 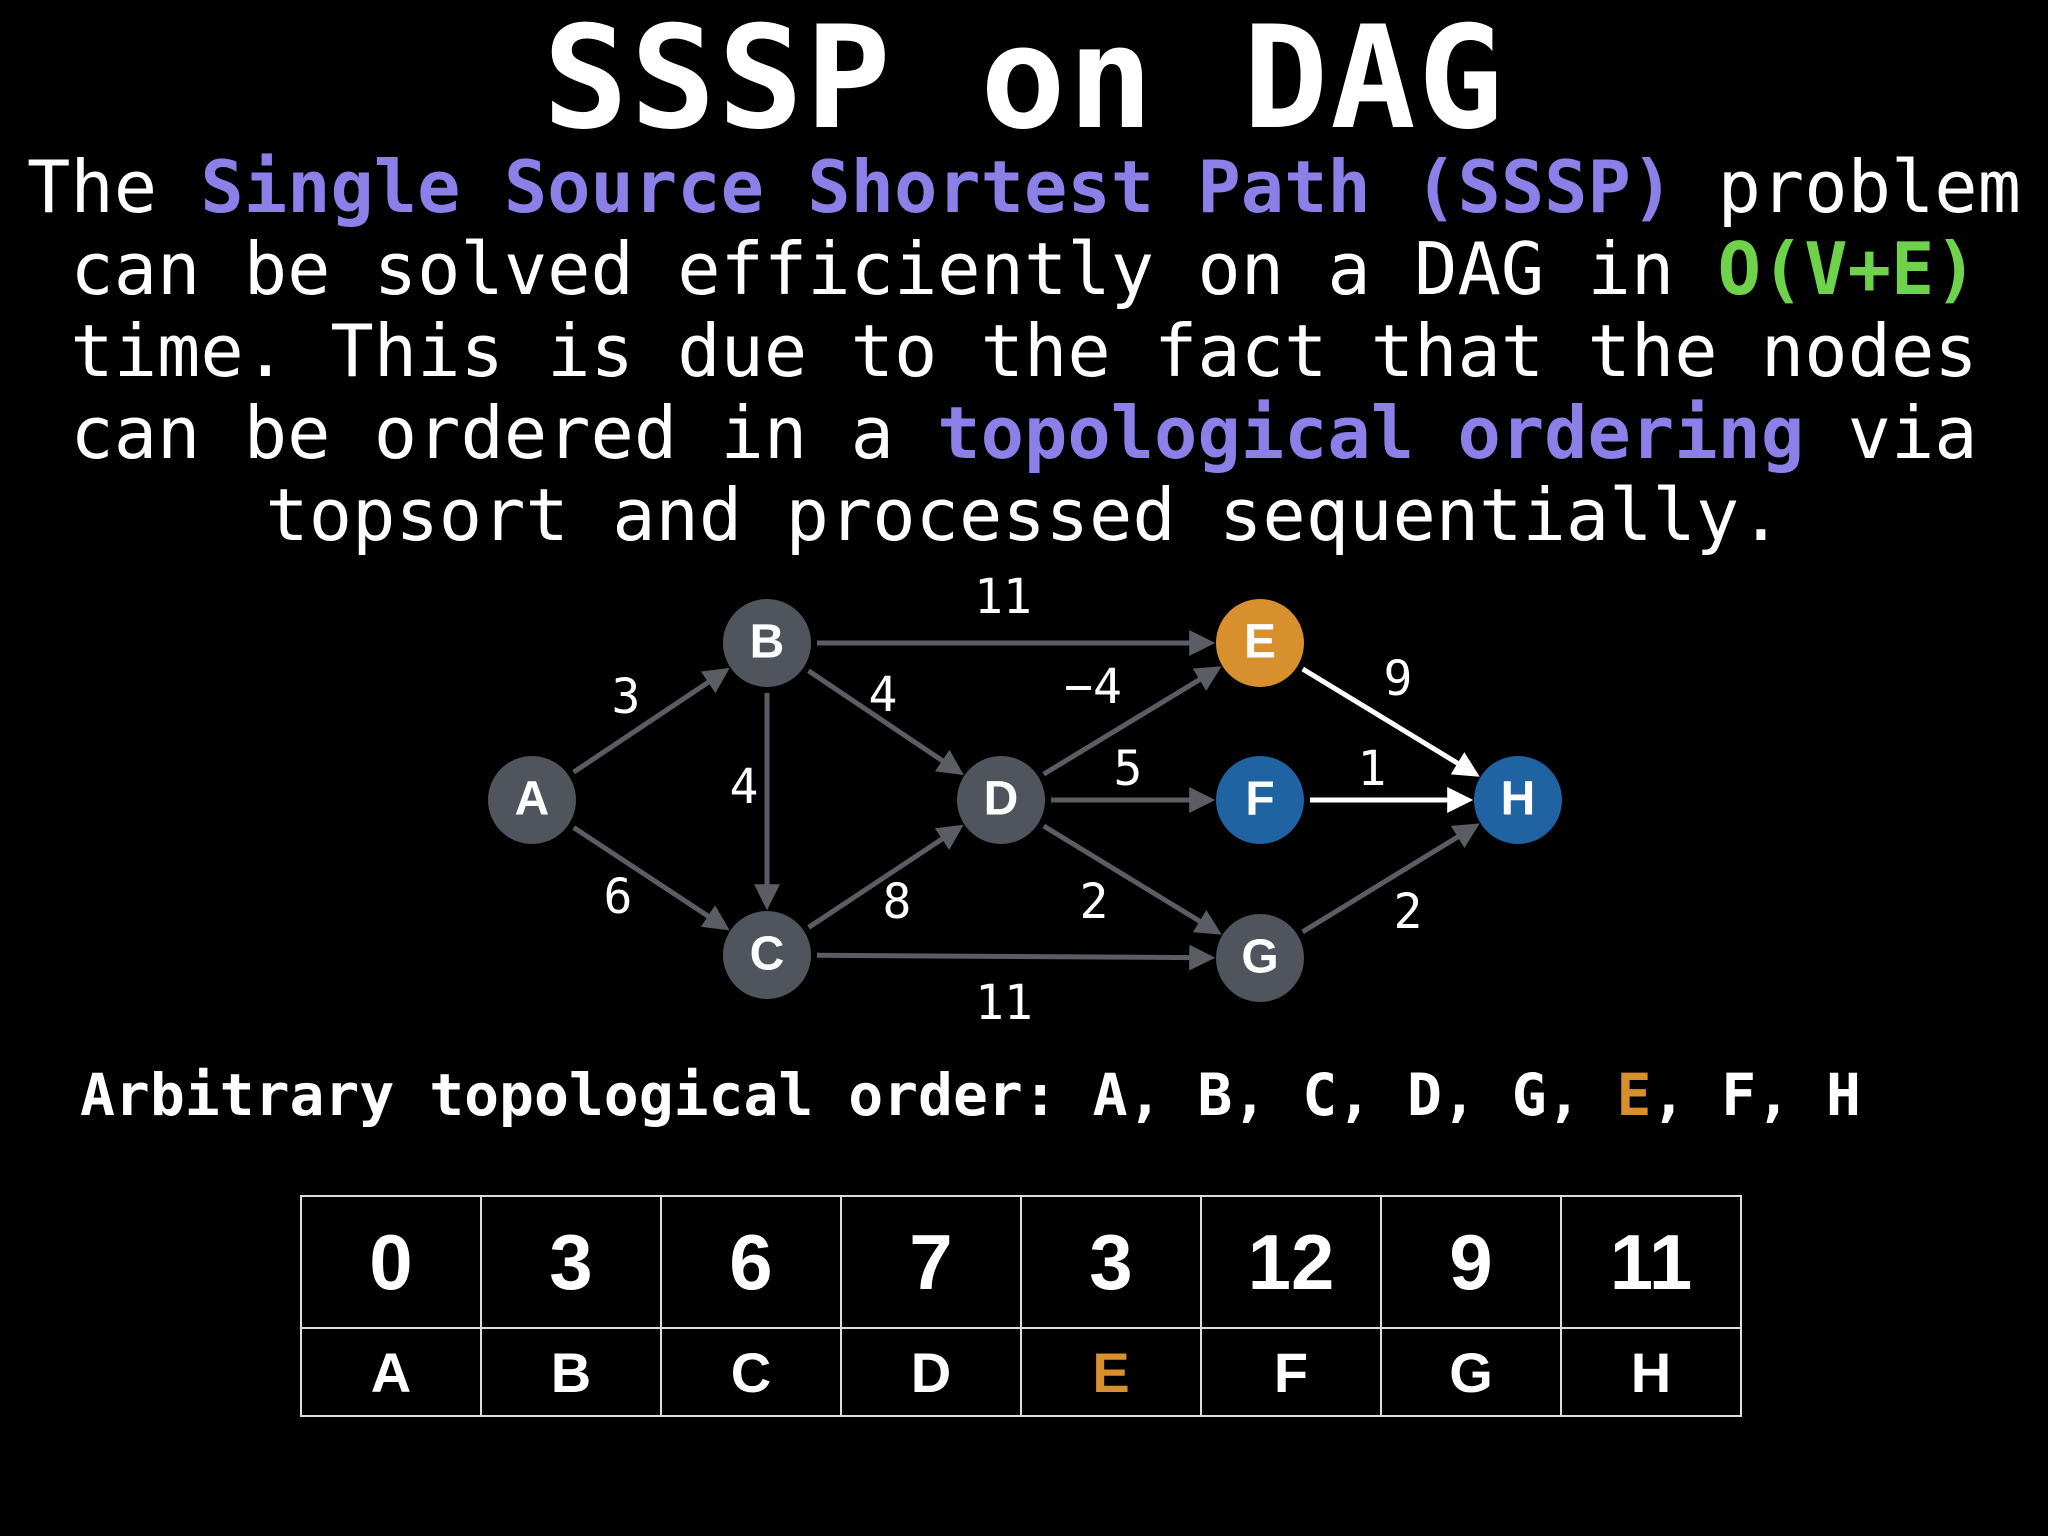 I want to click on node-label: C, so click(x=767, y=954).